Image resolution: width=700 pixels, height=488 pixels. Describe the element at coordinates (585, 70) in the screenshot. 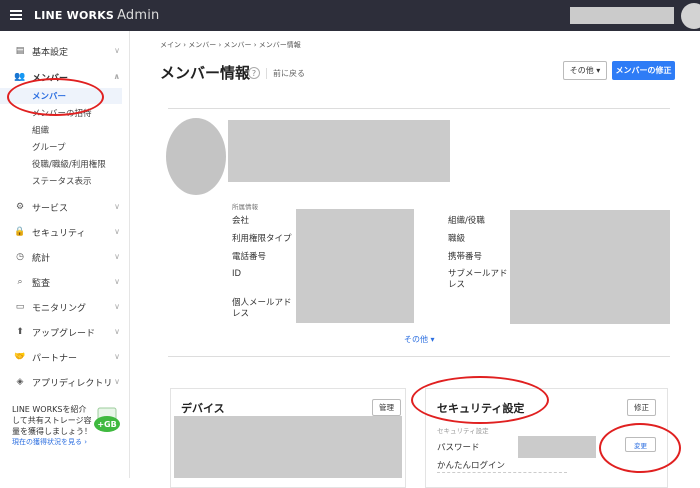

I see `other-button: その他 ▾` at that location.